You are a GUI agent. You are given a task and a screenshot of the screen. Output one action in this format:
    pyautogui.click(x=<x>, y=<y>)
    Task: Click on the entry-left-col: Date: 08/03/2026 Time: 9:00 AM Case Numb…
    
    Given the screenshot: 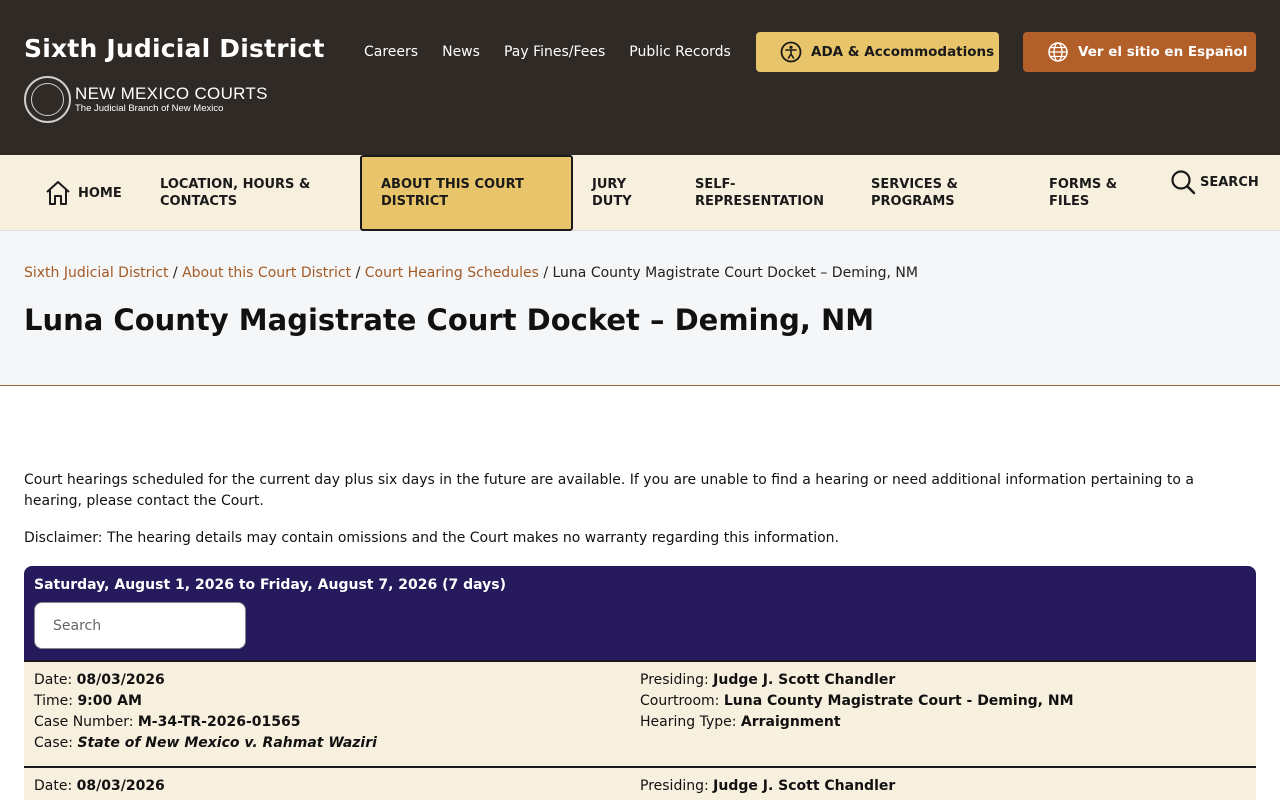 What is the action you would take?
    pyautogui.click(x=205, y=711)
    